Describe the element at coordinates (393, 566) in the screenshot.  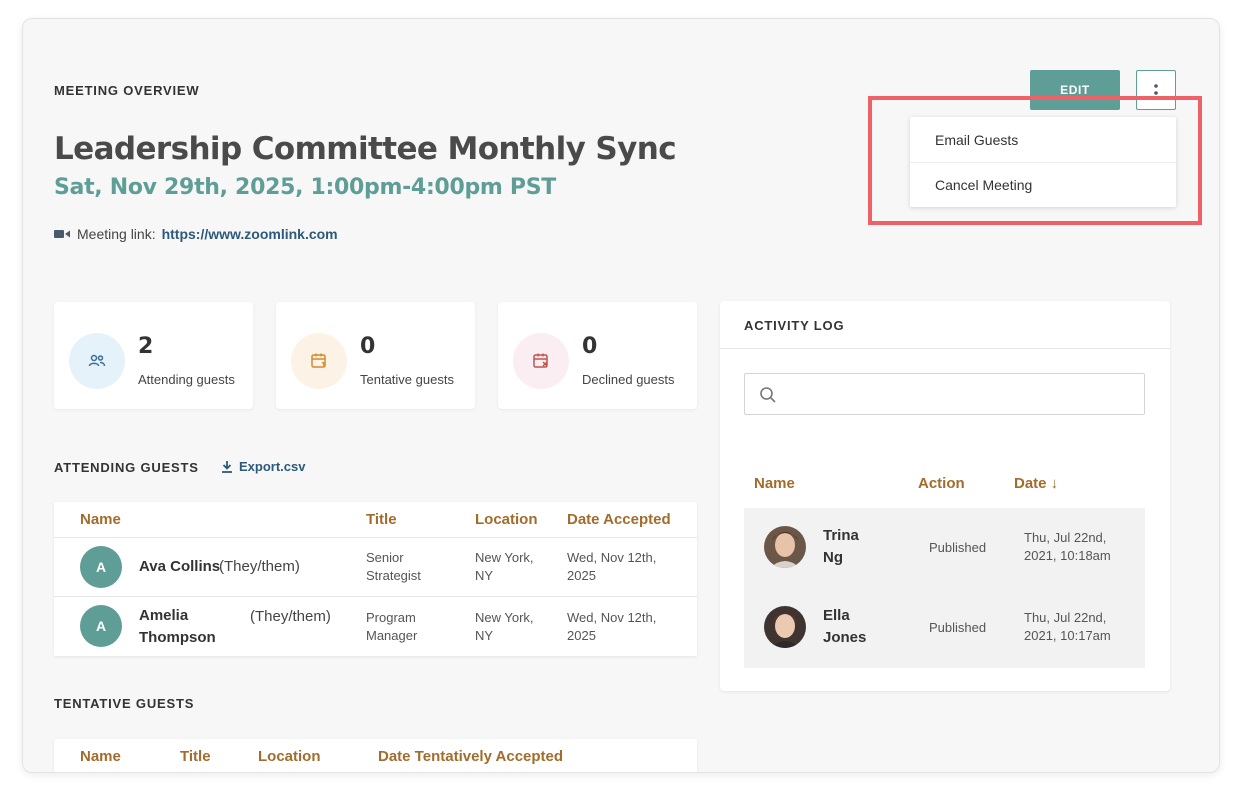
I see `guest-title: Senior Strategist` at that location.